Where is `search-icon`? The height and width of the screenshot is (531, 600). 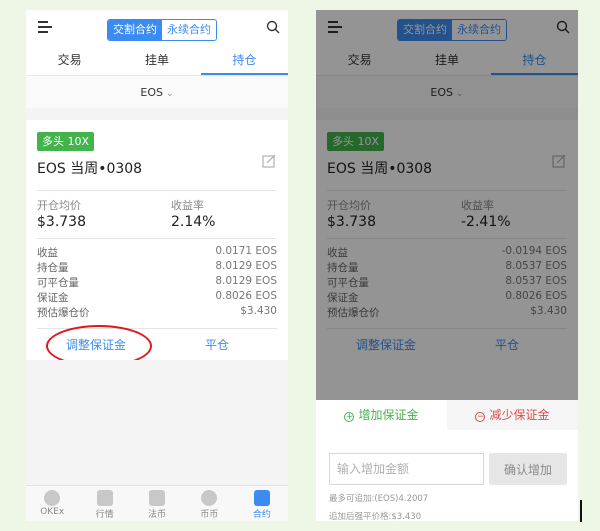
search-icon is located at coordinates (273, 27).